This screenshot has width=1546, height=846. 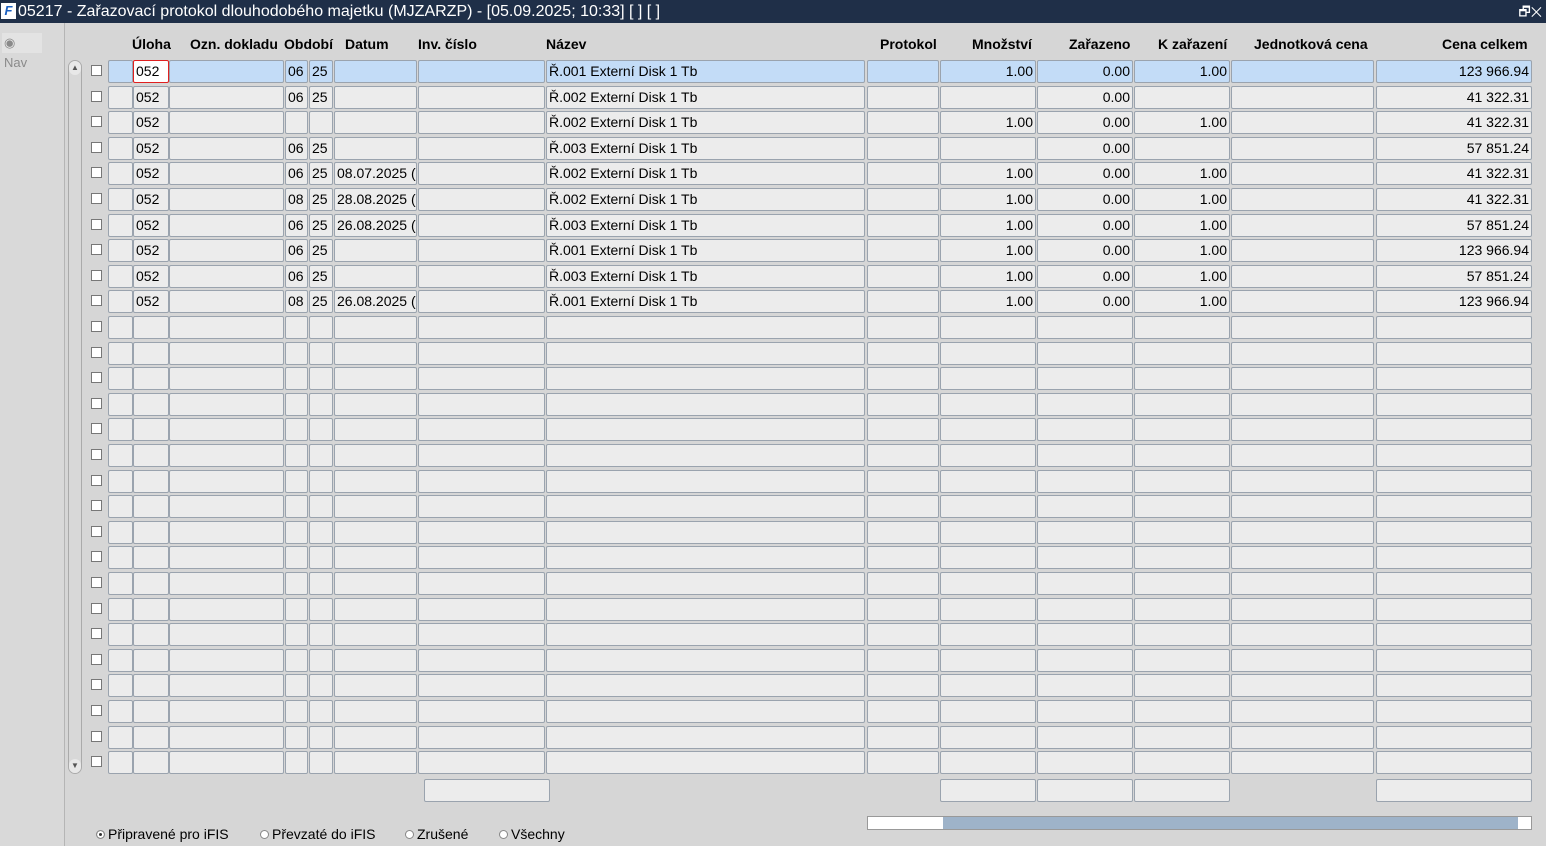 I want to click on cell-kzar: 1.00, so click(x=1182, y=71).